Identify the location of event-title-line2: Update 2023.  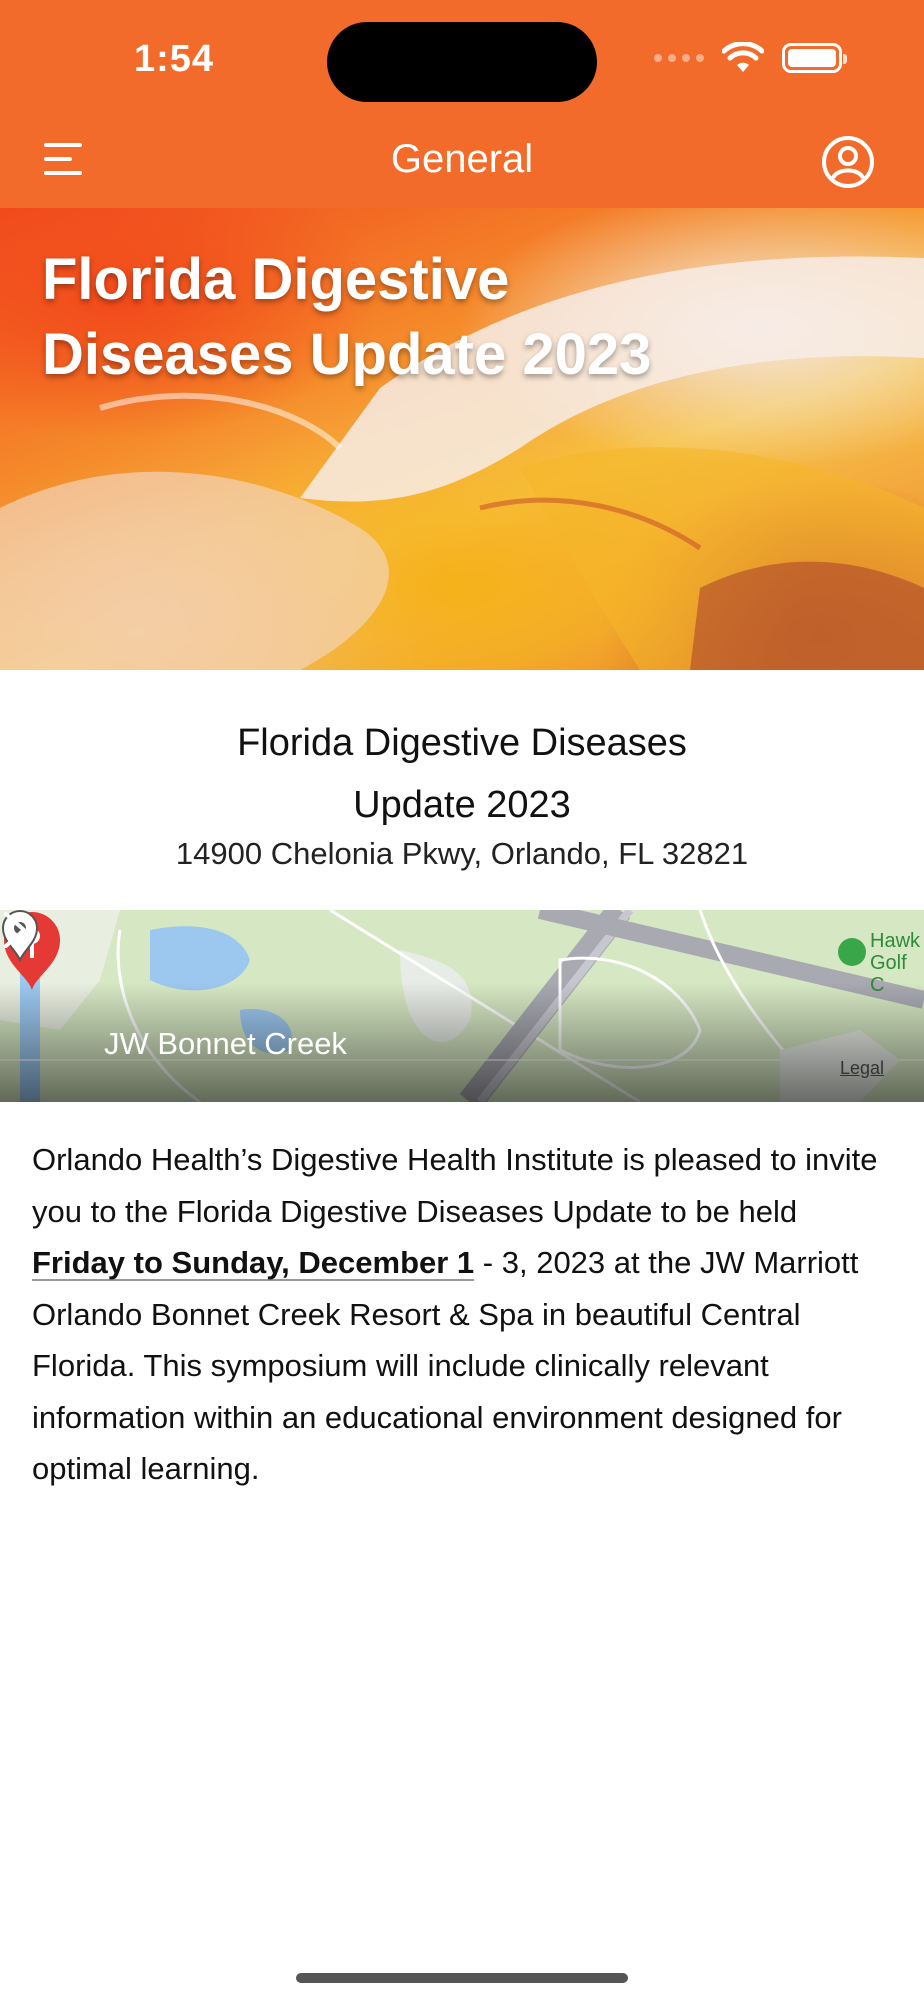
(462, 805).